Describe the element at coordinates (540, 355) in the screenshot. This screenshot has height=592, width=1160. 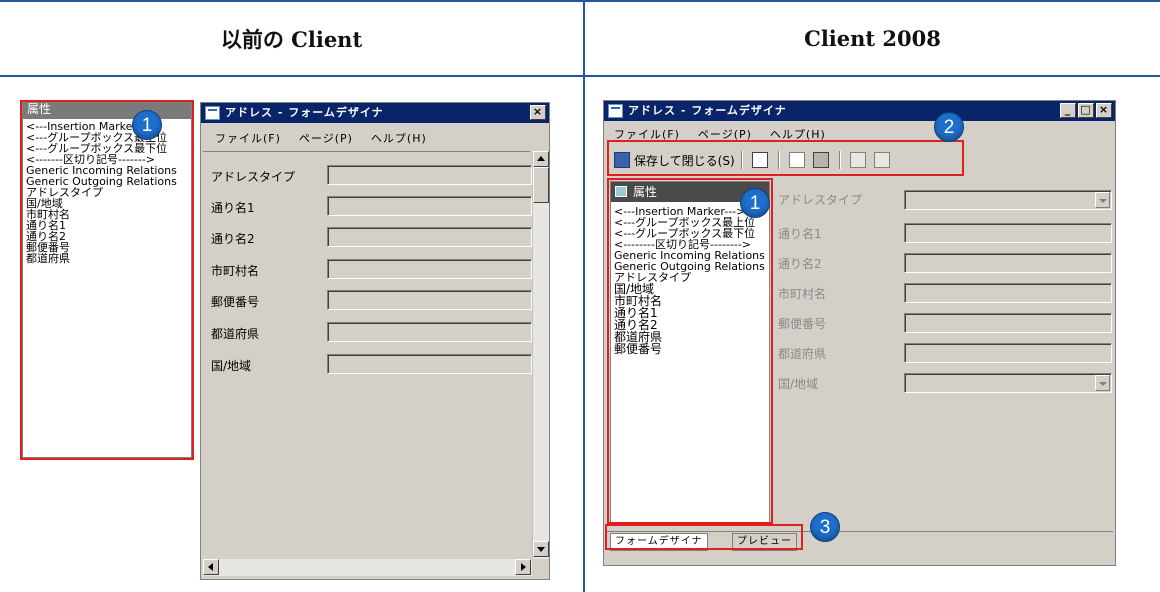
I see `old-vertical-scrollbar` at that location.